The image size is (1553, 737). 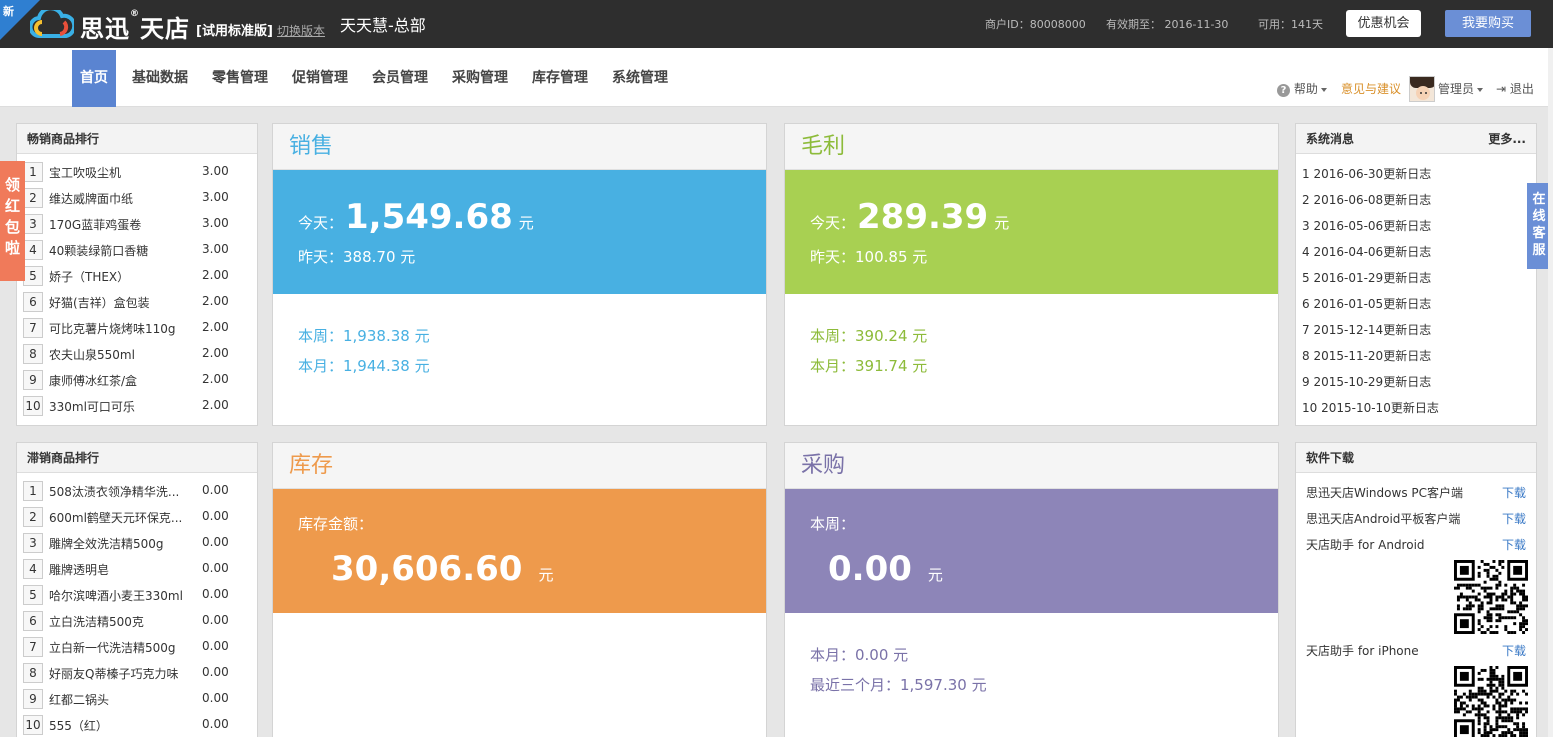 What do you see at coordinates (1366, 329) in the screenshot?
I see `message-item: 7 2015-12-14更新日志` at bounding box center [1366, 329].